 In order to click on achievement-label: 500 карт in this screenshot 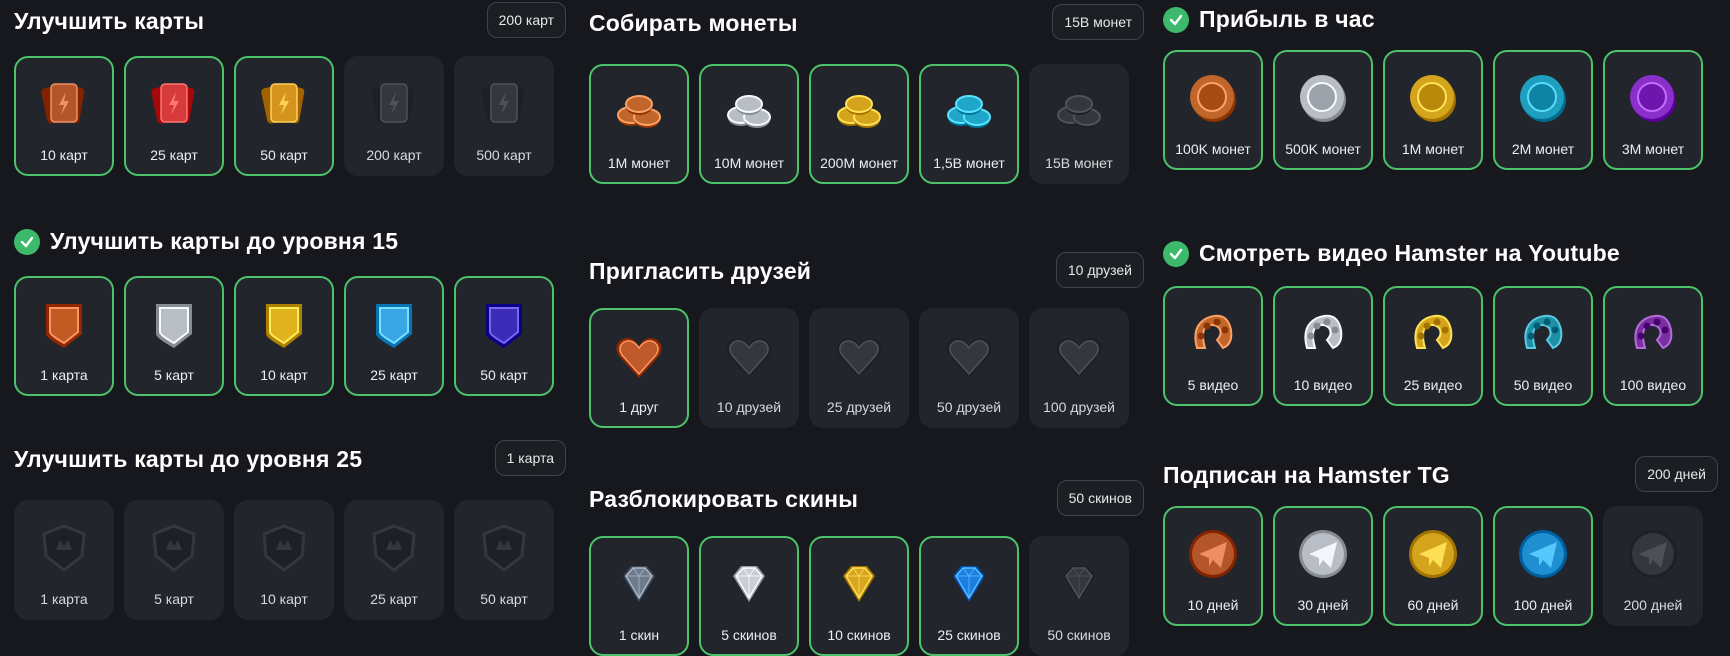, I will do `click(504, 155)`.